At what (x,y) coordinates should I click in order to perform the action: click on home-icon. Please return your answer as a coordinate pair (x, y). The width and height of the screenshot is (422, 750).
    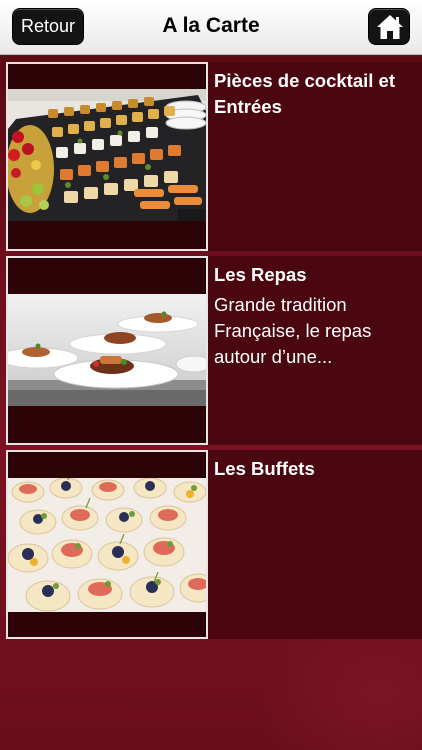
    Looking at the image, I should click on (390, 27).